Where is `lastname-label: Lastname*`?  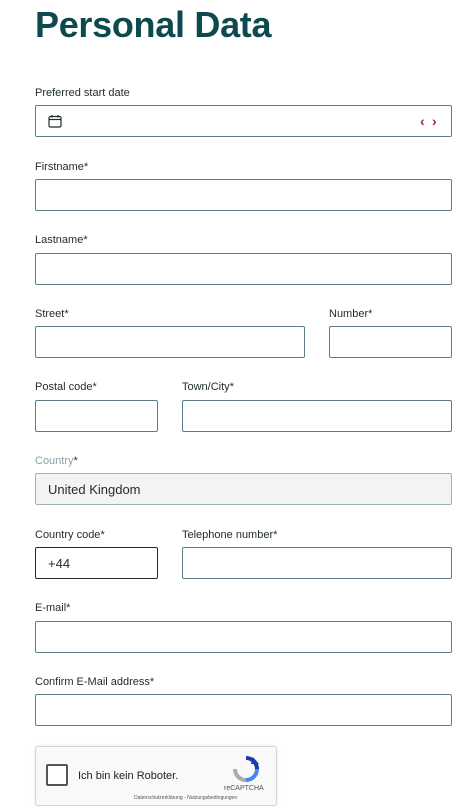
lastname-label: Lastname* is located at coordinates (61, 240).